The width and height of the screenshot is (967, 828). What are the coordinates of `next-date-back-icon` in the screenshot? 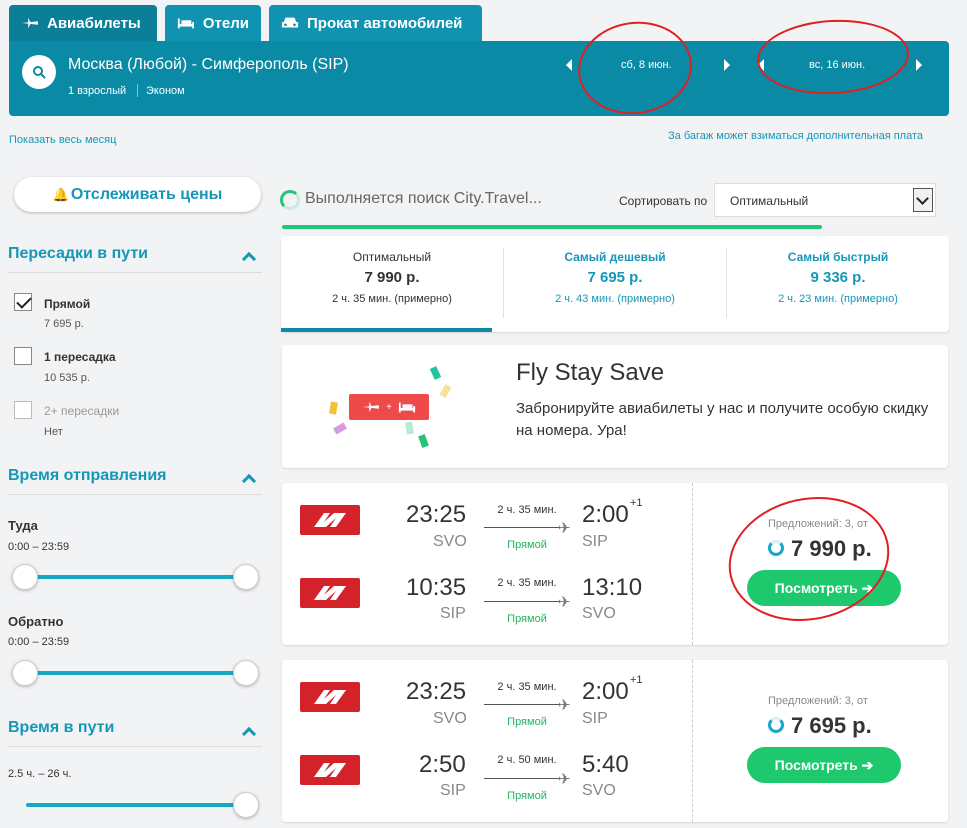 It's located at (919, 65).